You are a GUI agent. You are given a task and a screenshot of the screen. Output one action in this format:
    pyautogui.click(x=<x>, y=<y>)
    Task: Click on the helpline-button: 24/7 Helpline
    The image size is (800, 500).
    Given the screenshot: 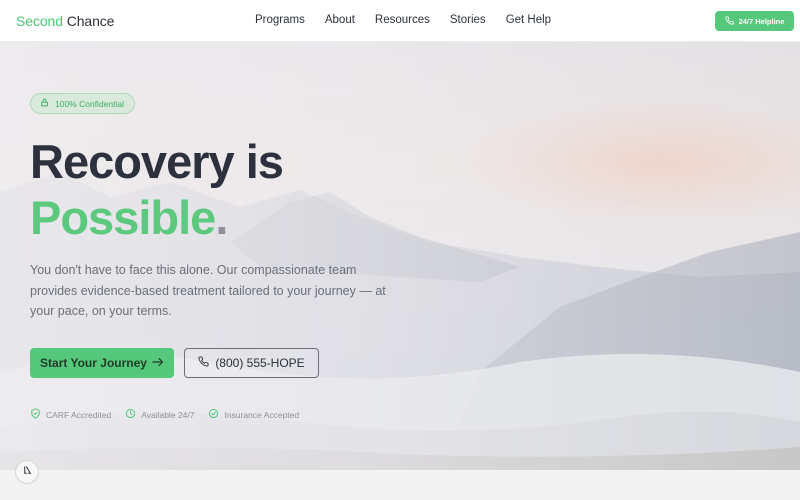 What is the action you would take?
    pyautogui.click(x=754, y=21)
    